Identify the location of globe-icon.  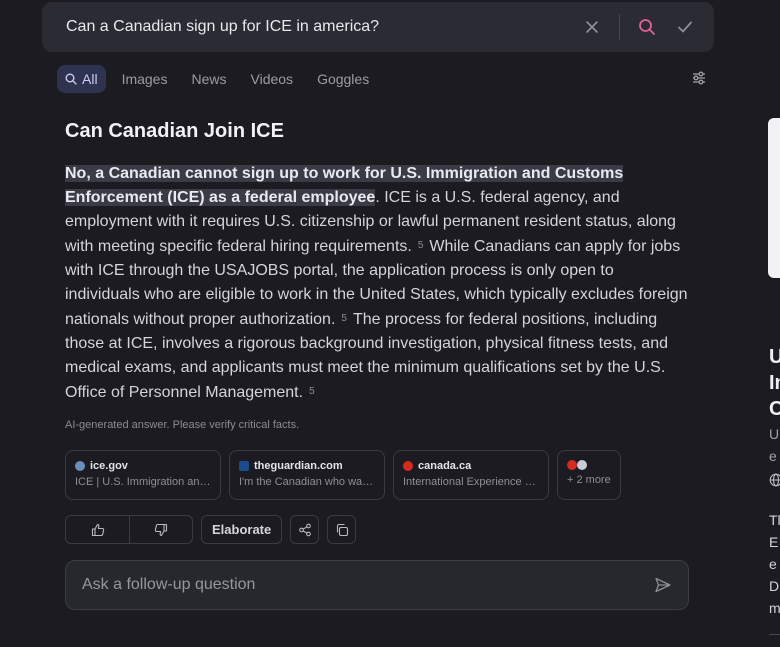
(774, 482).